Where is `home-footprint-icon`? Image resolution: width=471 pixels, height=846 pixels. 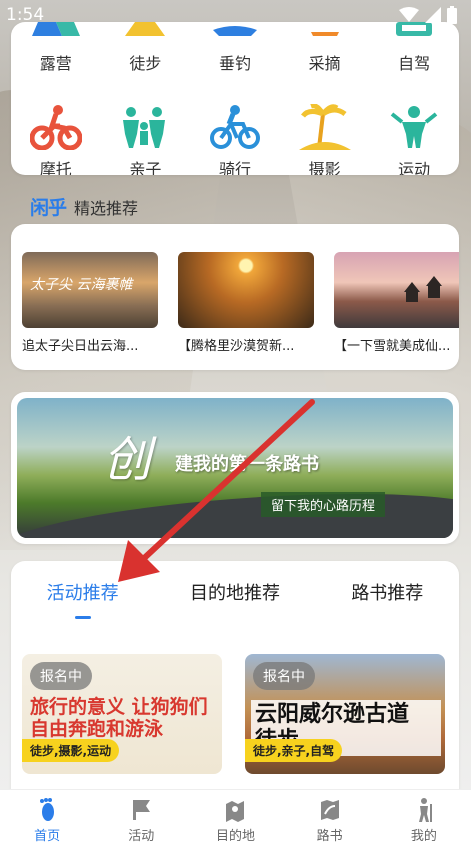 home-footprint-icon is located at coordinates (47, 809).